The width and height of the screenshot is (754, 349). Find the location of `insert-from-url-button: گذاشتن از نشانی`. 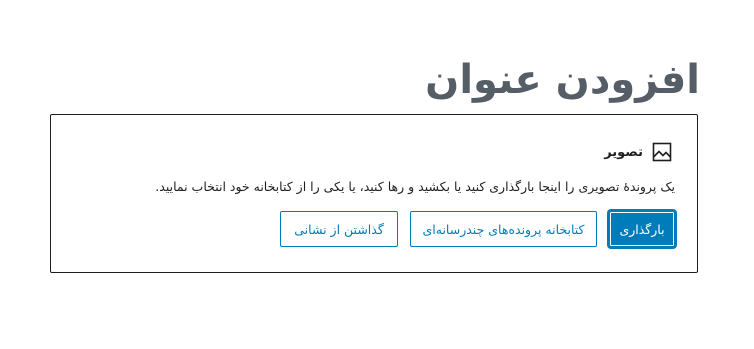

insert-from-url-button: گذاشتن از نشانی is located at coordinates (339, 229).